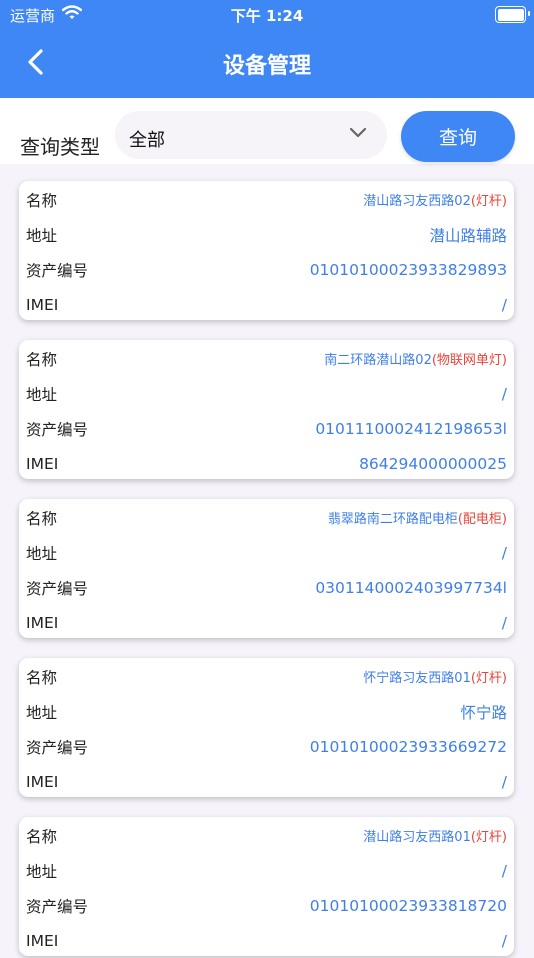  I want to click on device-asset-value: 01010100023933669272, so click(408, 746).